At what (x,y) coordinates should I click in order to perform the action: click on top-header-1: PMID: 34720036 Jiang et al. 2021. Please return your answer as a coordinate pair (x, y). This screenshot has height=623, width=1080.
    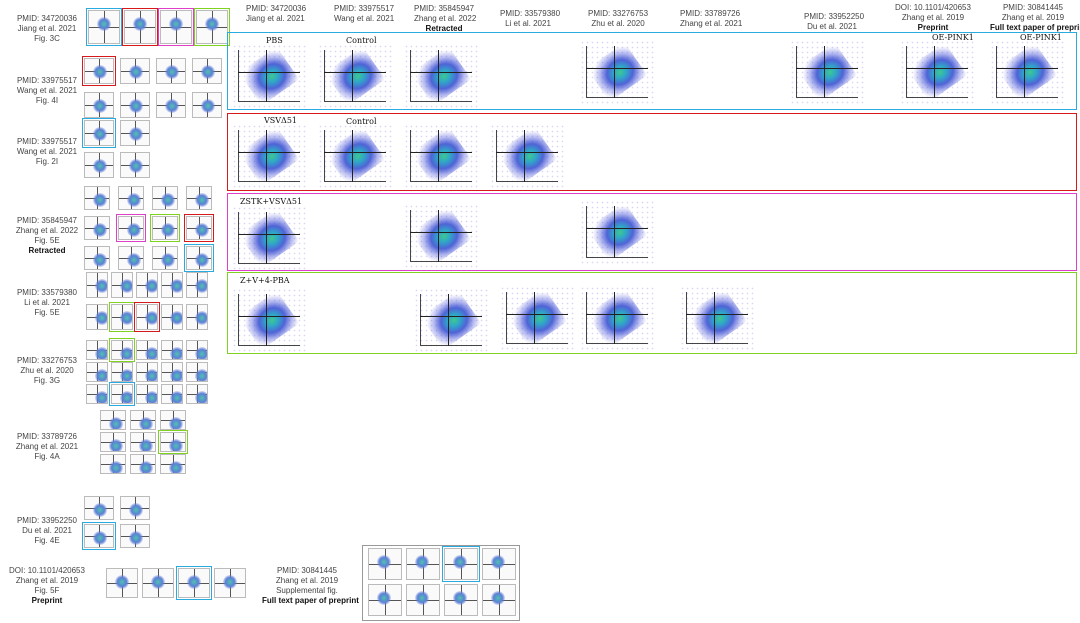
    Looking at the image, I should click on (276, 13).